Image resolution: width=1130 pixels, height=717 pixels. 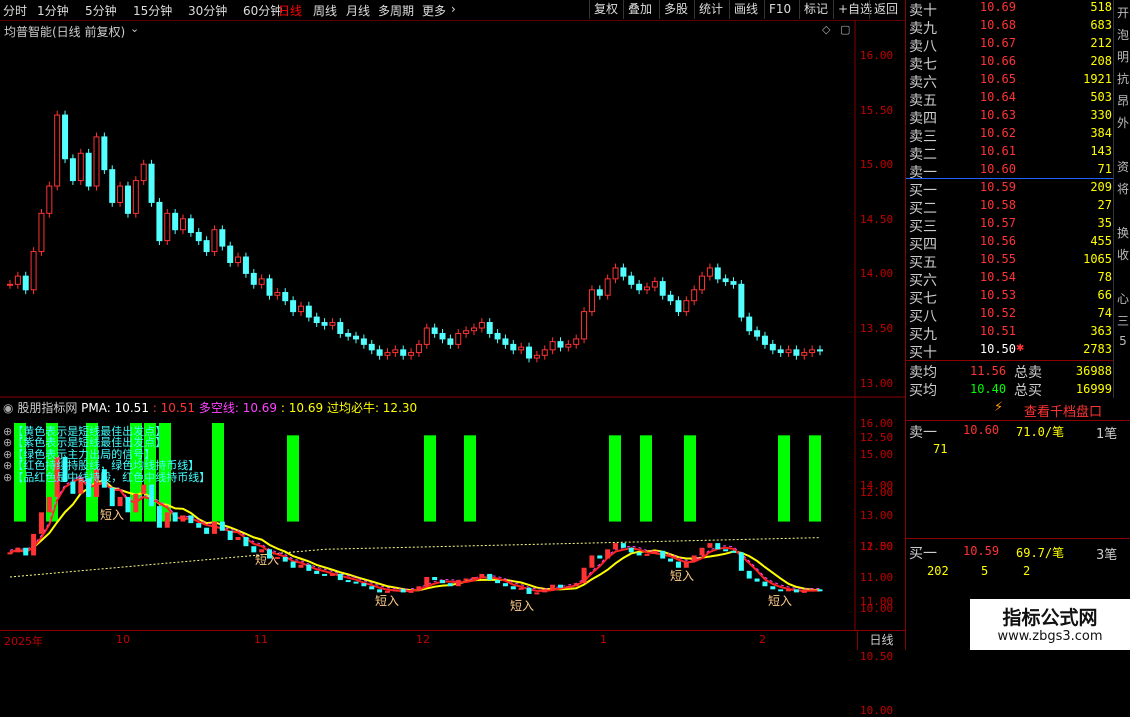 What do you see at coordinates (1121, 199) in the screenshot?
I see `side-info-strip: 开泡明抗昂外资将换收心三 5` at bounding box center [1121, 199].